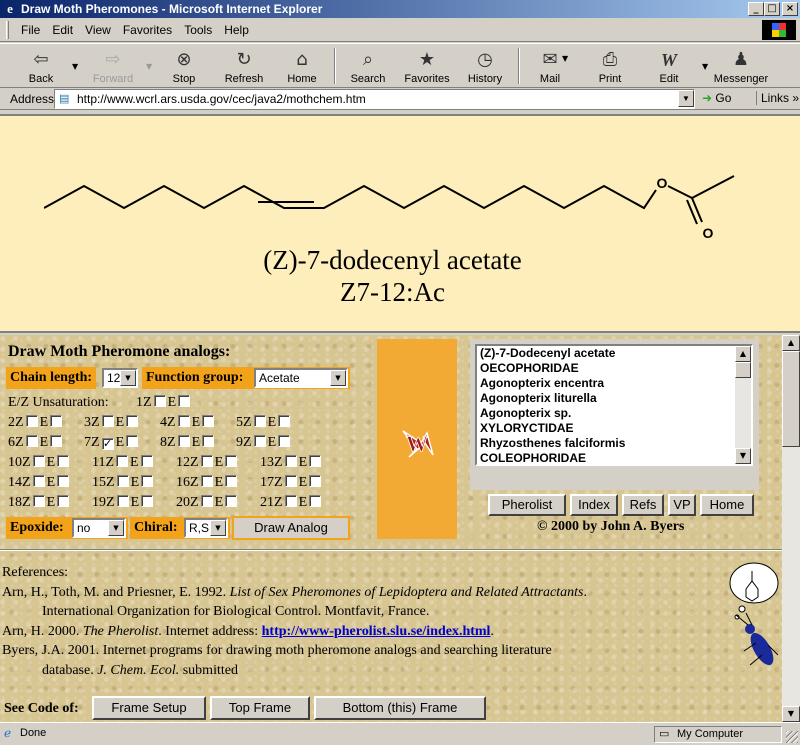 Image resolution: width=800 pixels, height=745 pixels. What do you see at coordinates (41, 66) in the screenshot?
I see `back-button: ⇦ Back` at bounding box center [41, 66].